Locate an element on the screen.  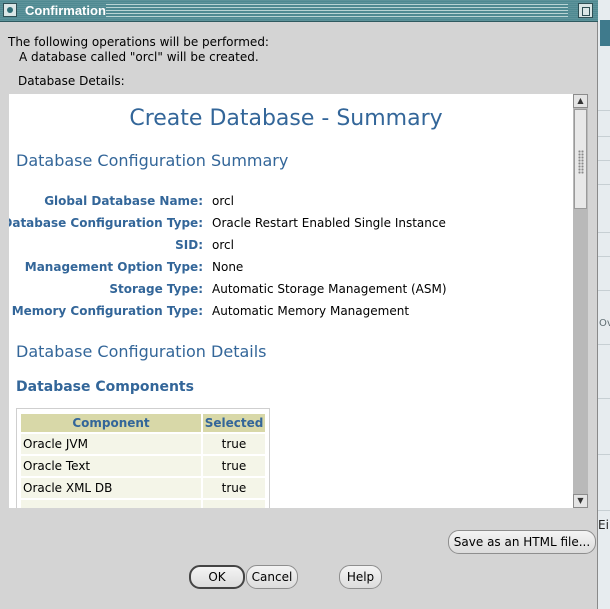
scrollbar-thumb is located at coordinates (580, 159).